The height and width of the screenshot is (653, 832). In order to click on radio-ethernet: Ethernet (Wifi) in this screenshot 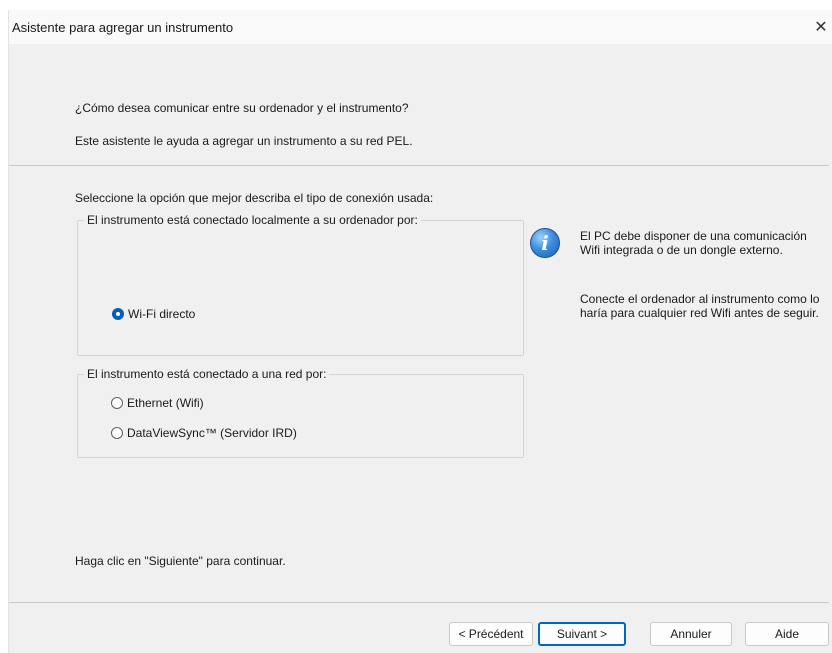, I will do `click(157, 403)`.